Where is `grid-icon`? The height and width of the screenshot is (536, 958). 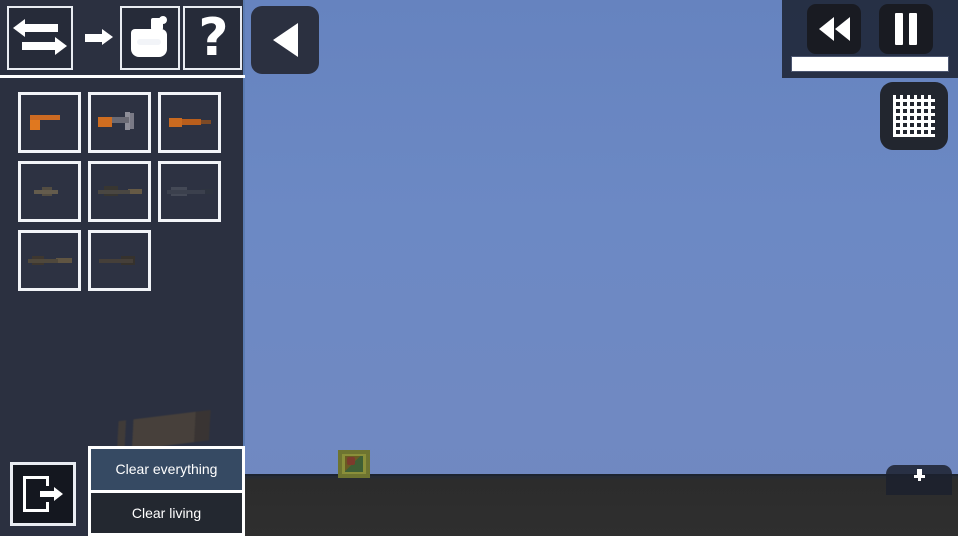
grid-icon is located at coordinates (914, 116).